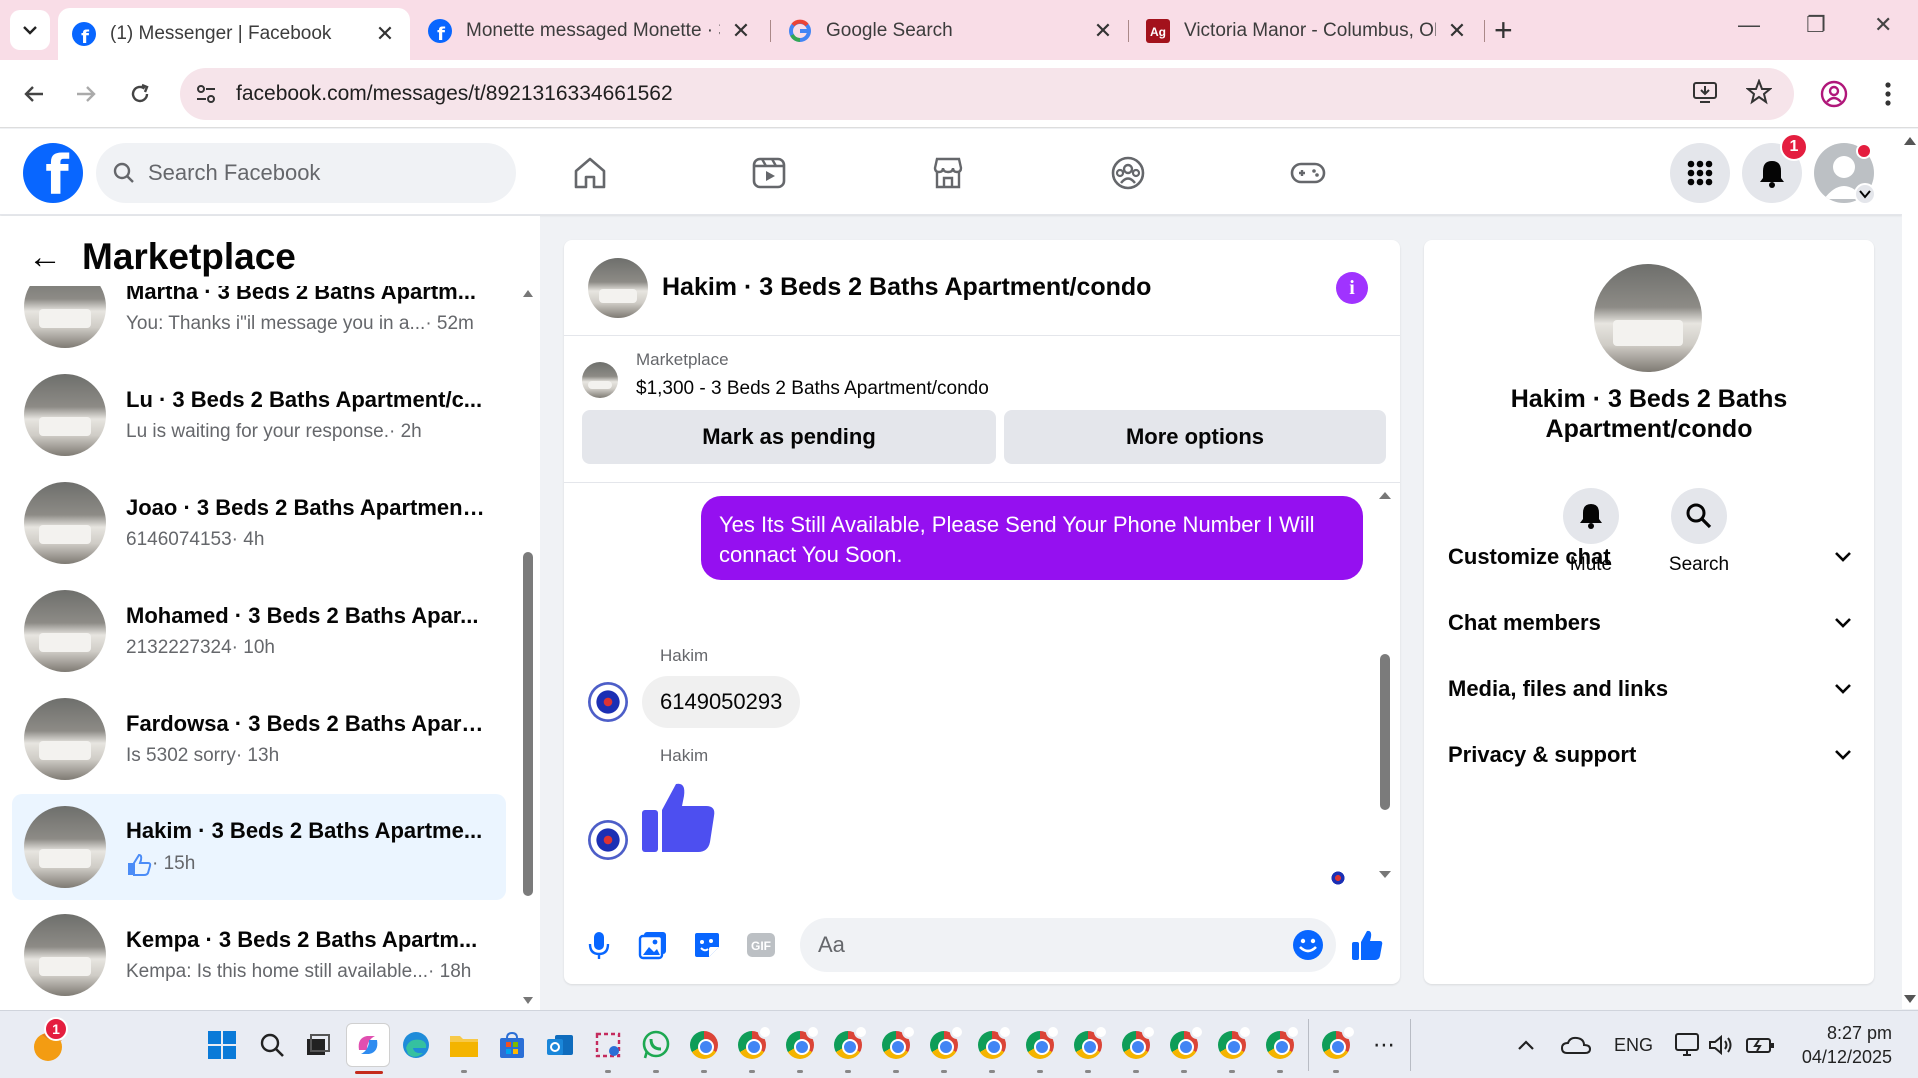 Image resolution: width=1918 pixels, height=1078 pixels. Describe the element at coordinates (512, 1045) in the screenshot. I see `microsoft-store-icon` at that location.